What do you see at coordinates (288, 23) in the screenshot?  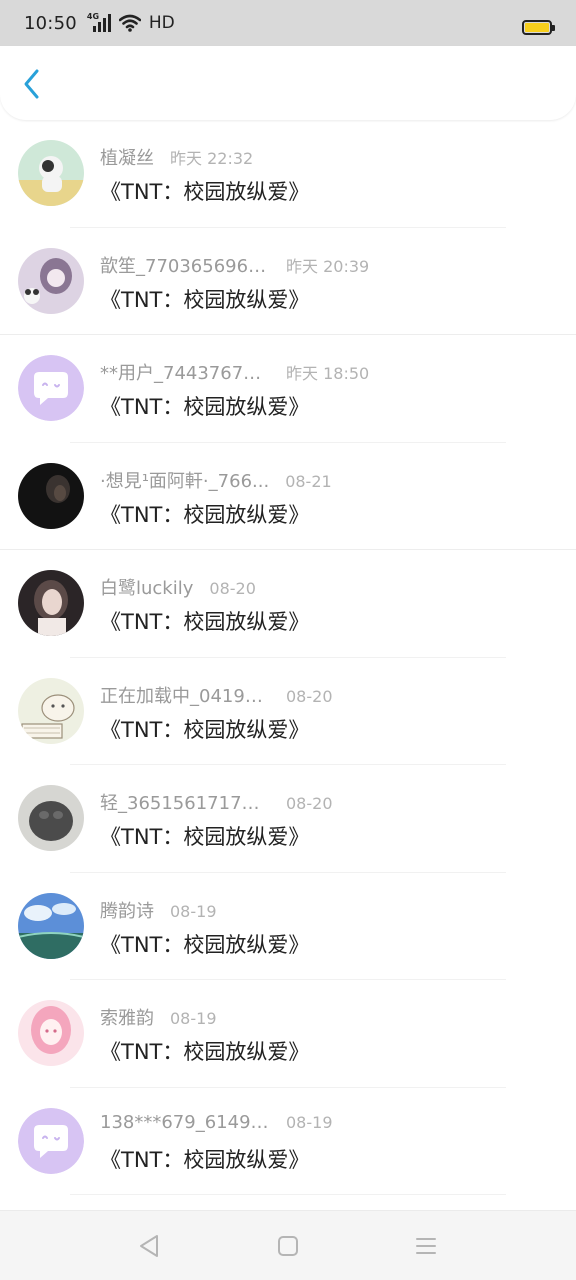 I see `status-bar: 10:50 4G HD` at bounding box center [288, 23].